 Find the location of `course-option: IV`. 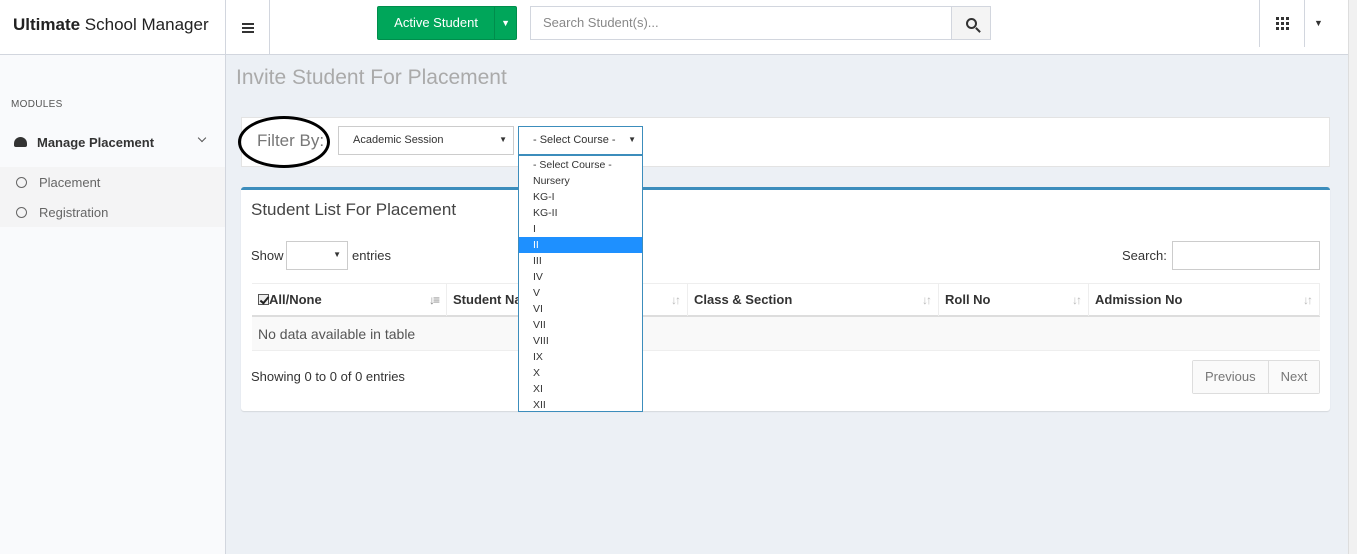

course-option: IV is located at coordinates (580, 277).